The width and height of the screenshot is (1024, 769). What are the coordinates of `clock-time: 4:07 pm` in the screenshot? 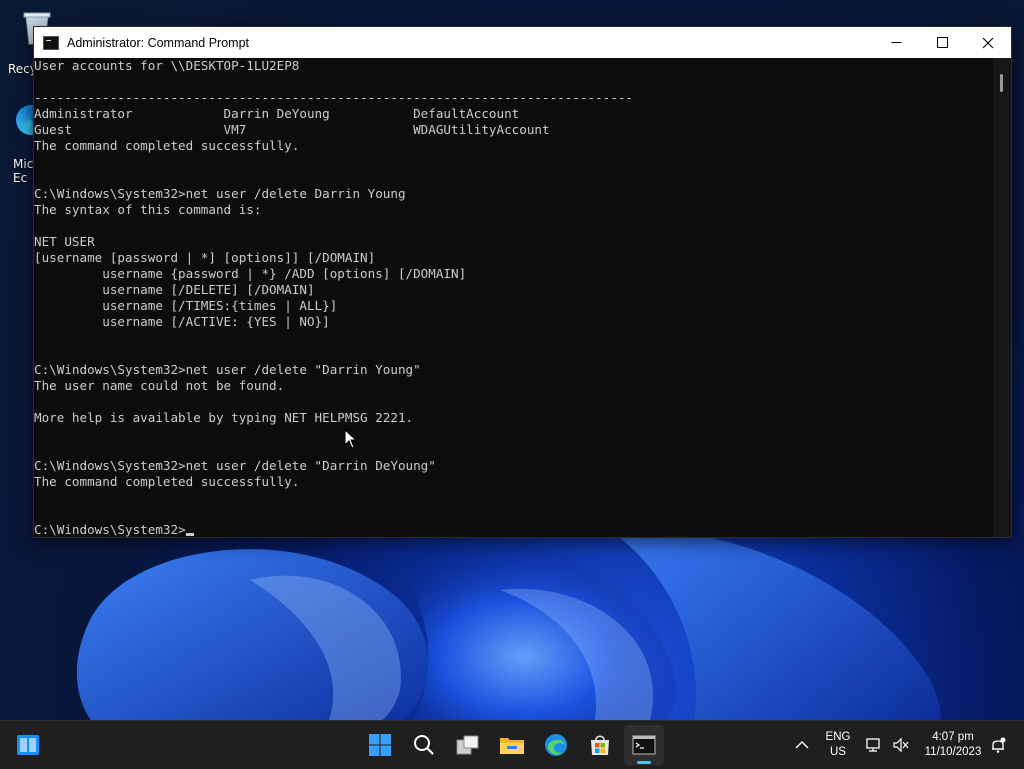 It's located at (953, 737).